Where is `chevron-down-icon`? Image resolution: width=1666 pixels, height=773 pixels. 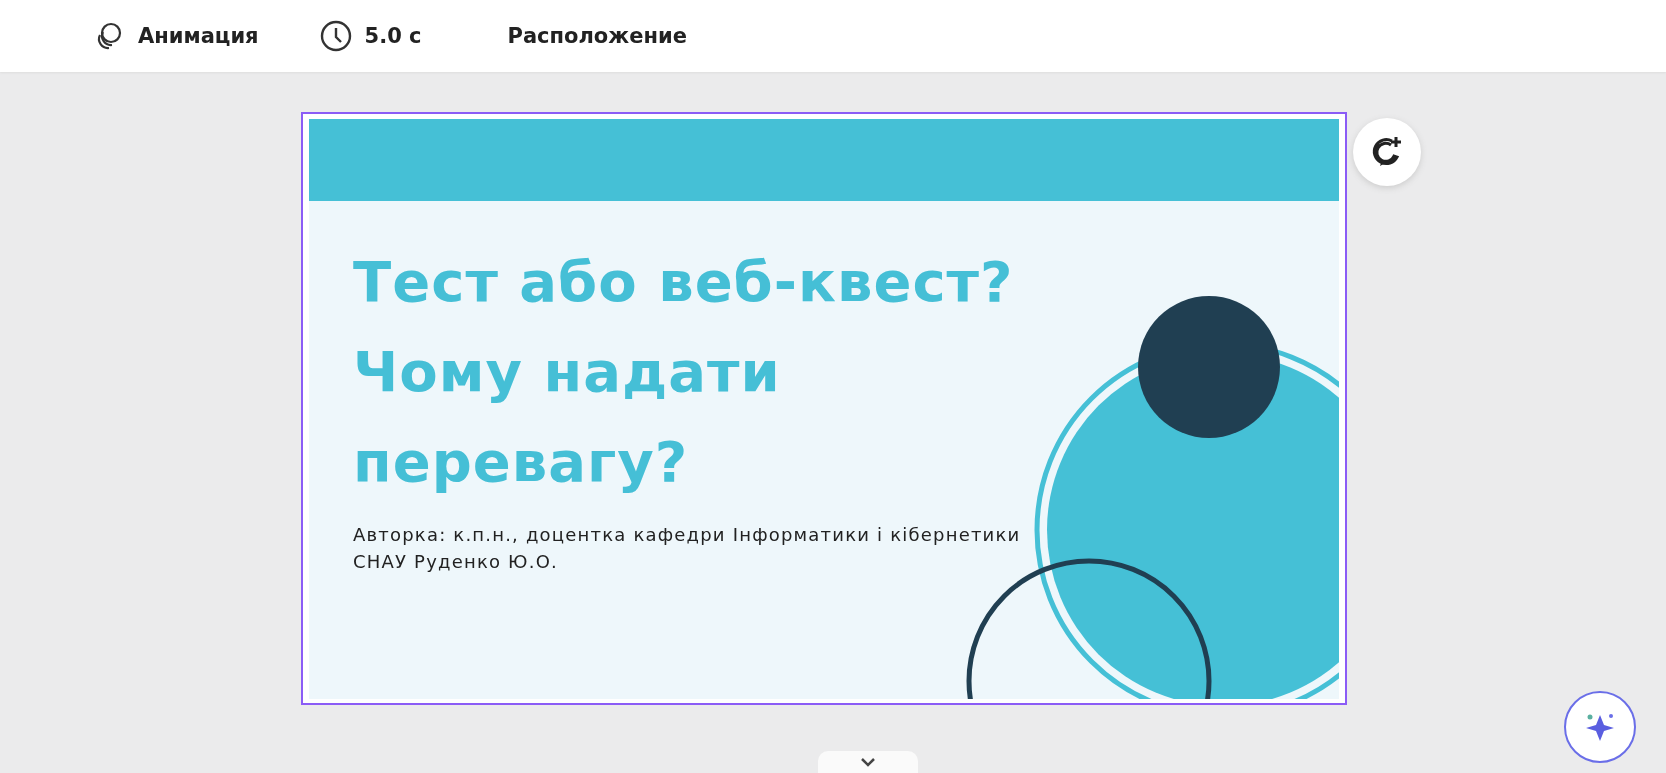
chevron-down-icon is located at coordinates (868, 762).